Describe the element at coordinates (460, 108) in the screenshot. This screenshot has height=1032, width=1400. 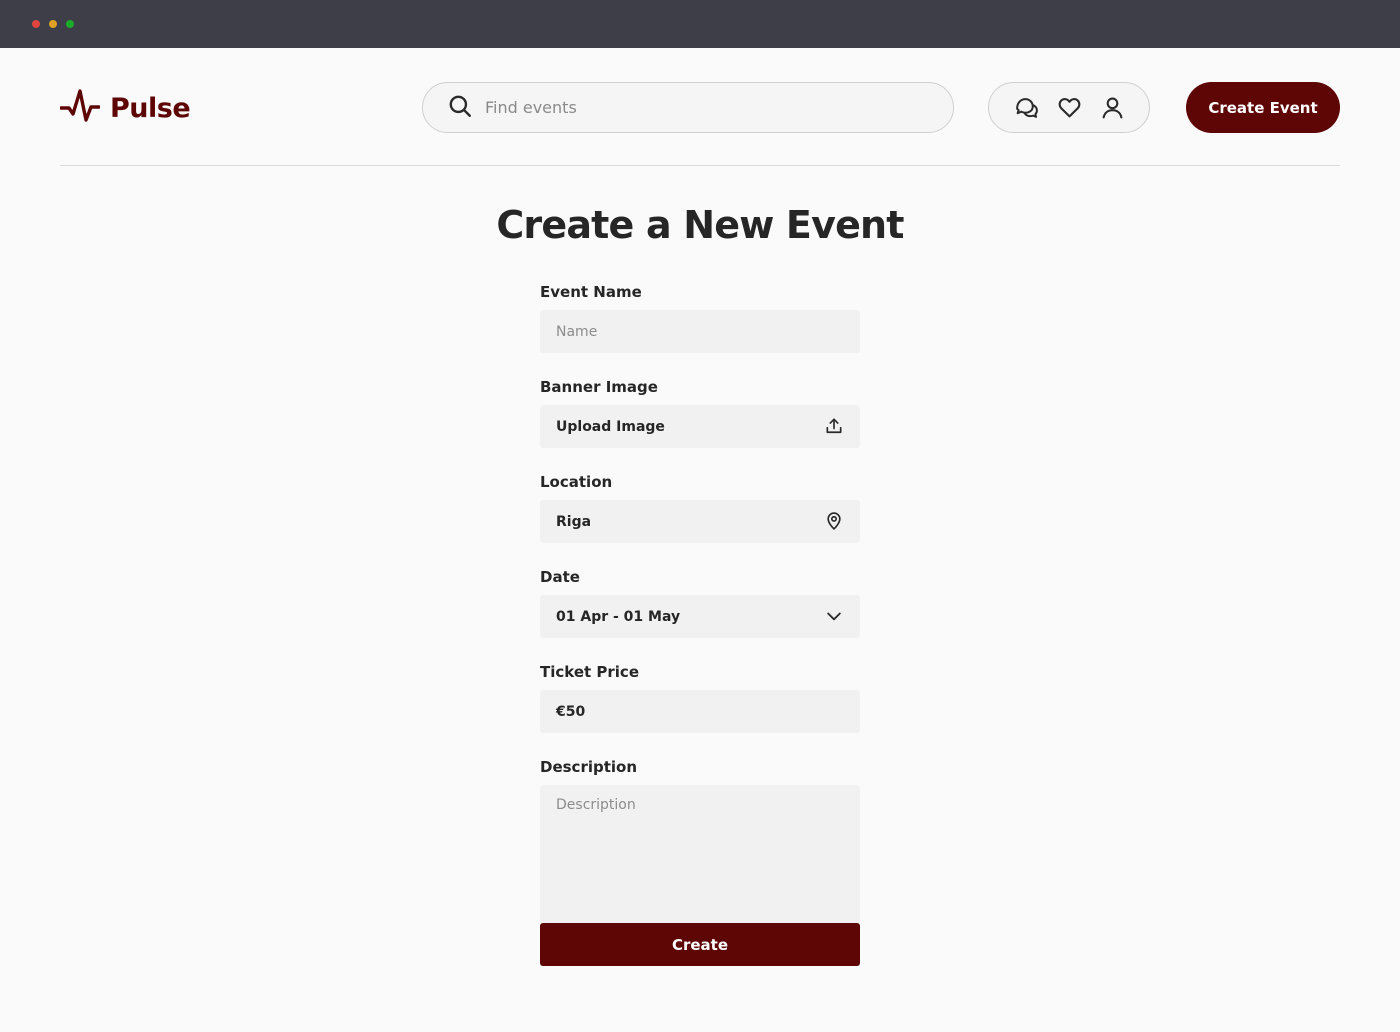
I see `search-icon` at that location.